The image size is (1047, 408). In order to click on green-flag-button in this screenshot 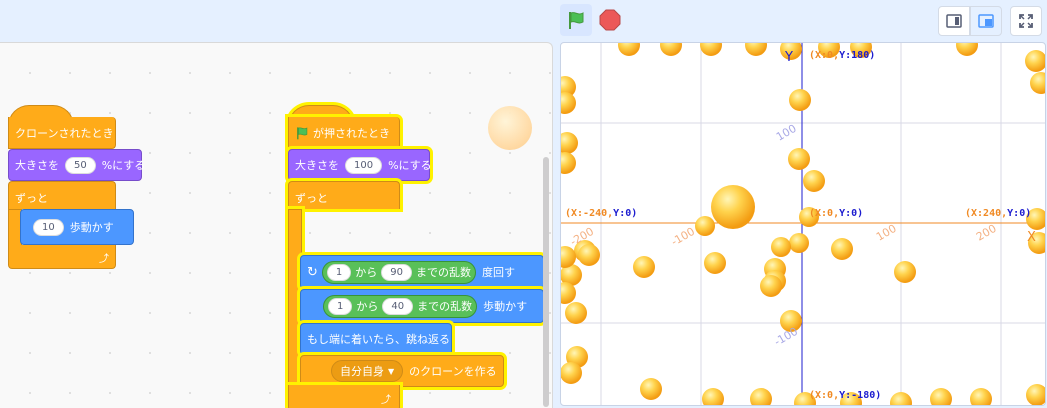, I will do `click(576, 20)`.